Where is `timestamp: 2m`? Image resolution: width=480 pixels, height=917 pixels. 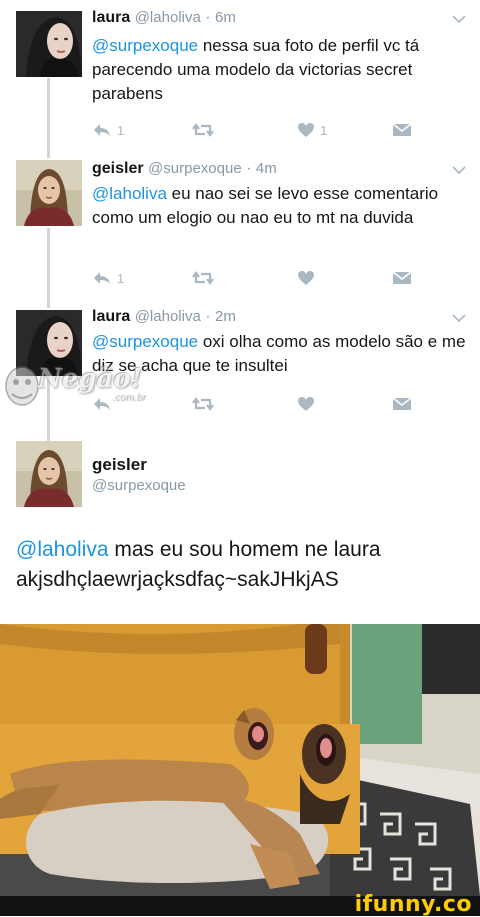
timestamp: 2m is located at coordinates (225, 316).